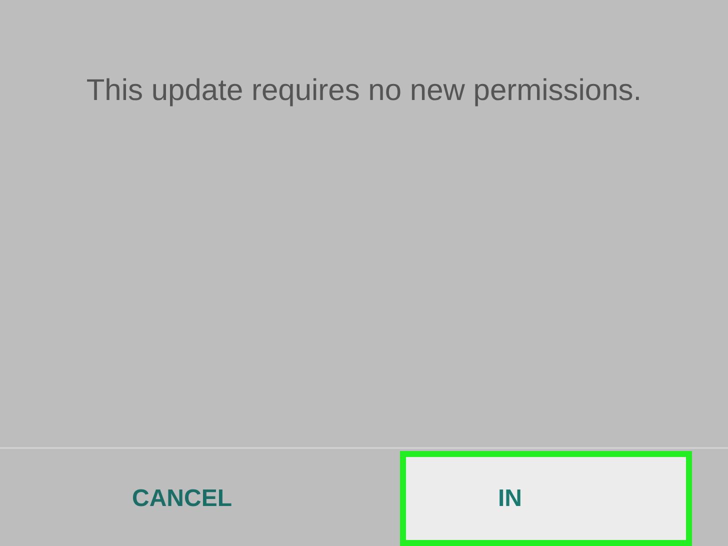 The width and height of the screenshot is (728, 546). Describe the element at coordinates (546, 498) in the screenshot. I see `install-button: IN` at that location.